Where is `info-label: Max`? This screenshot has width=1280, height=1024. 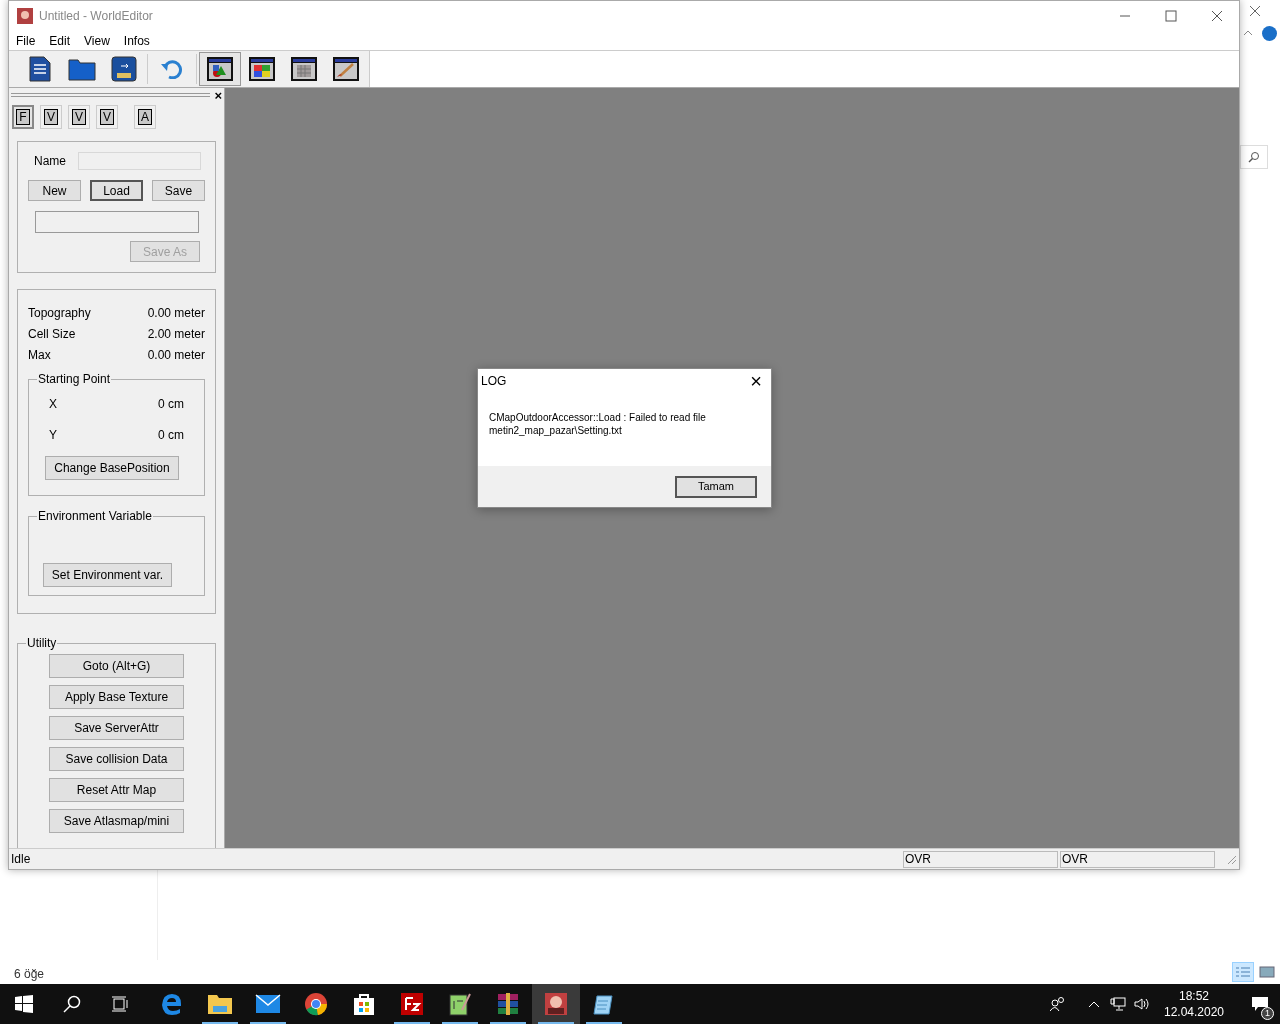
info-label: Max is located at coordinates (39, 355).